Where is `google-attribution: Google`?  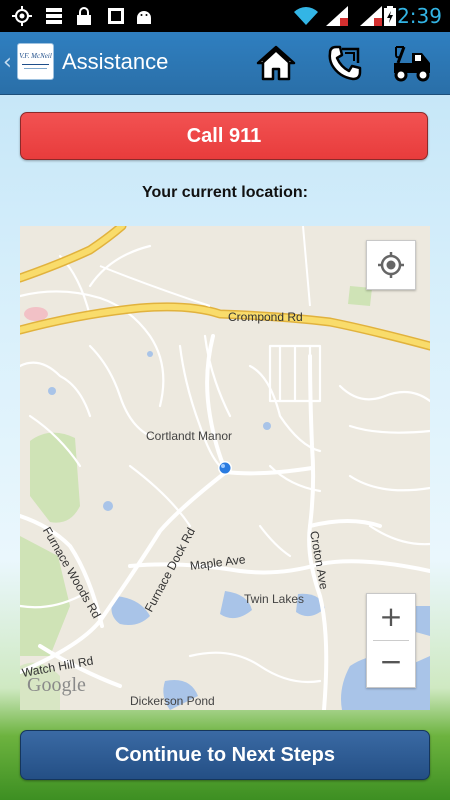 google-attribution: Google is located at coordinates (56, 685).